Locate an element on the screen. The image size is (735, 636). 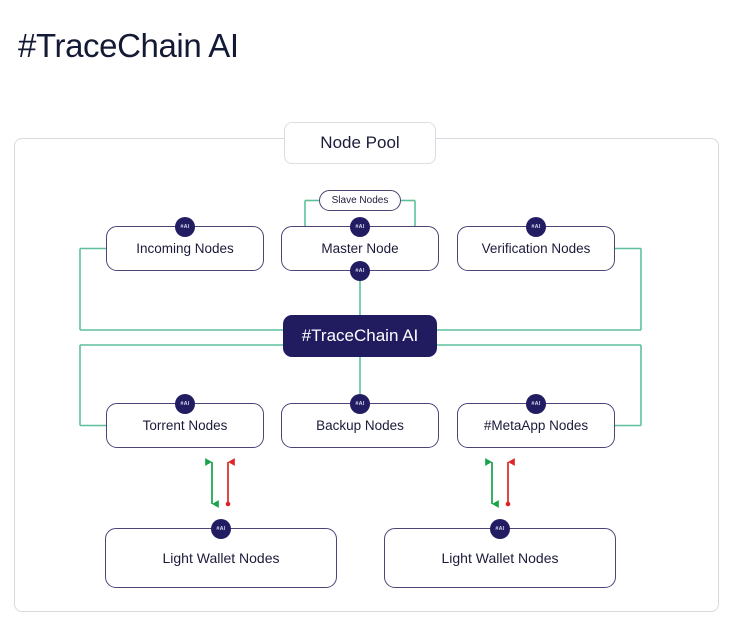
node-label-master: Master Node is located at coordinates (360, 248).